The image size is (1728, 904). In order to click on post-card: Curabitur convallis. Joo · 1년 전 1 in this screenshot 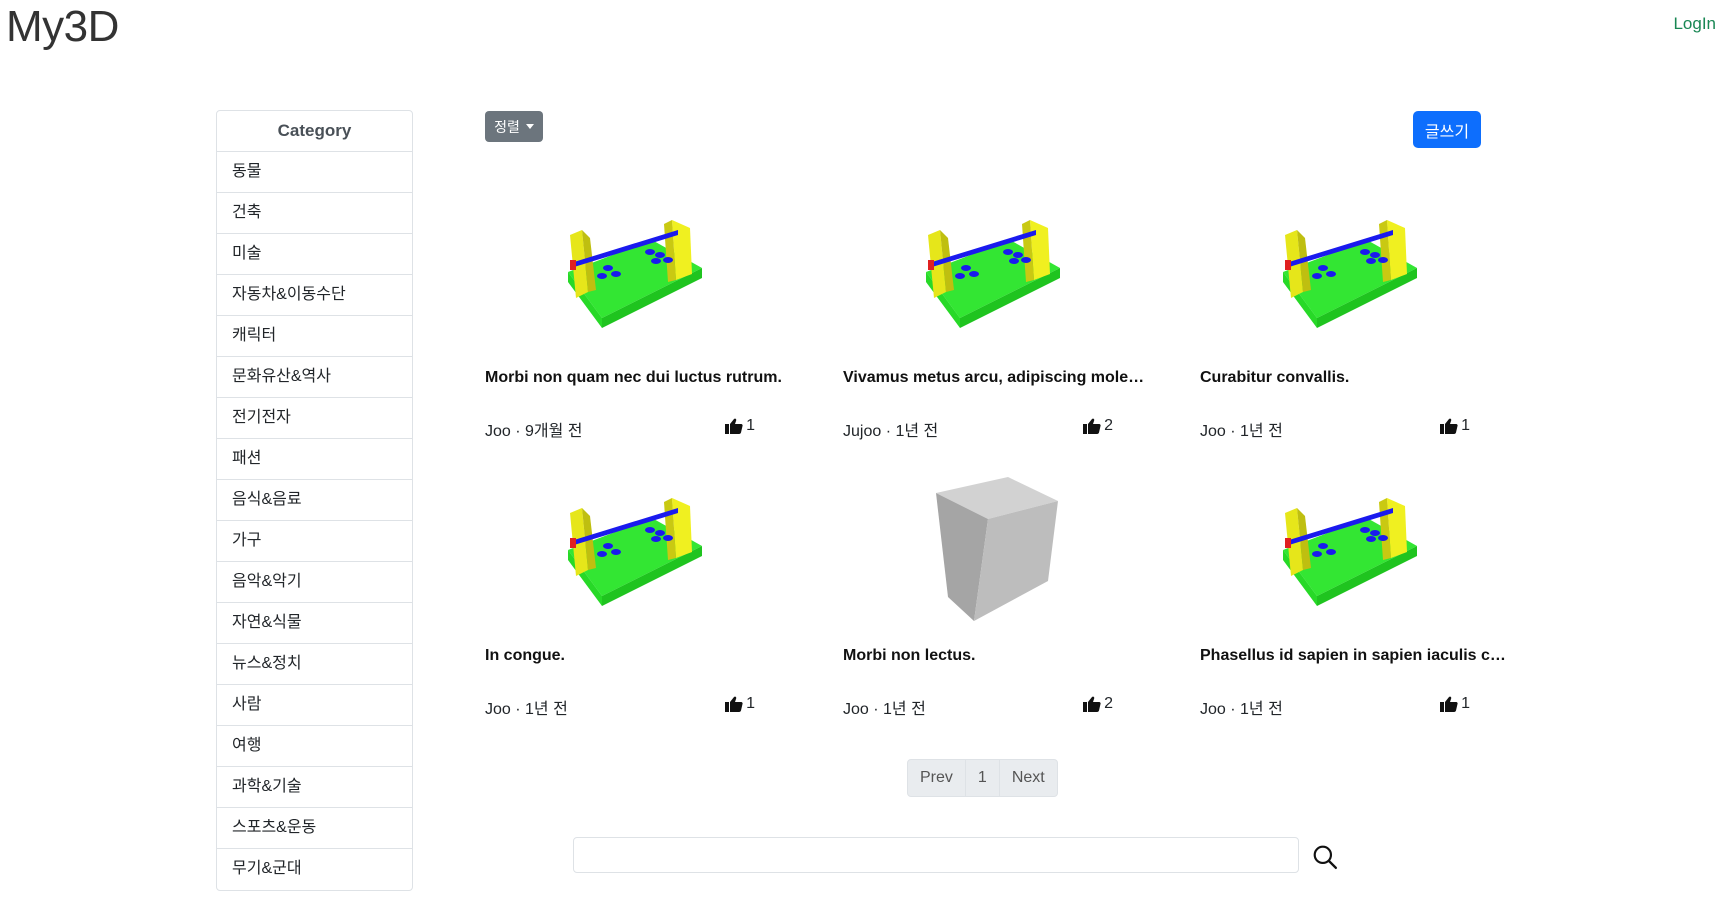, I will do `click(1355, 317)`.